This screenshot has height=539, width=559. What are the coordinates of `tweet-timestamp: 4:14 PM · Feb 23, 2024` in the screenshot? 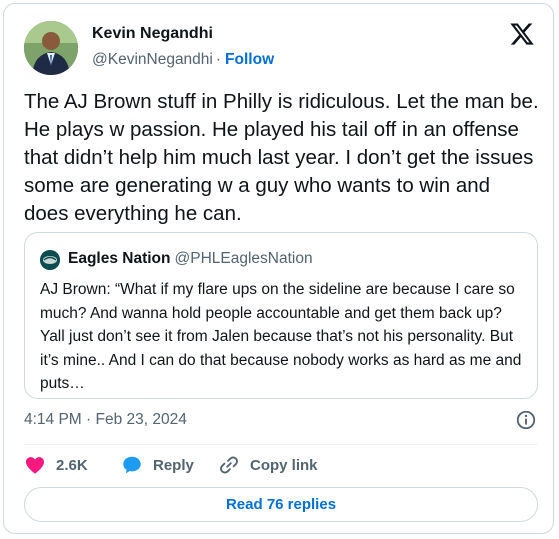 It's located at (105, 420).